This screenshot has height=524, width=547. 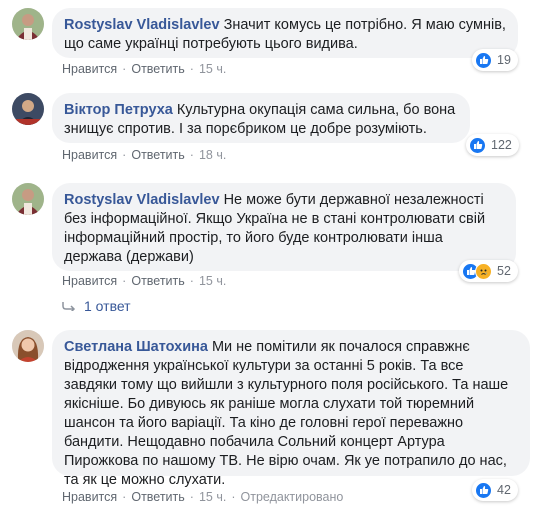 I want to click on comment-actions: Нравится · Ответить · 18 ч., so click(x=144, y=155).